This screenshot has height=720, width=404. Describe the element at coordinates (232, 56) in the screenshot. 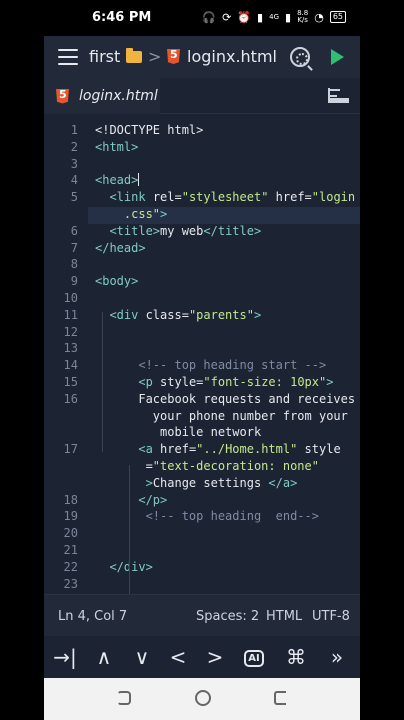

I see `file-name: loginx.html` at that location.